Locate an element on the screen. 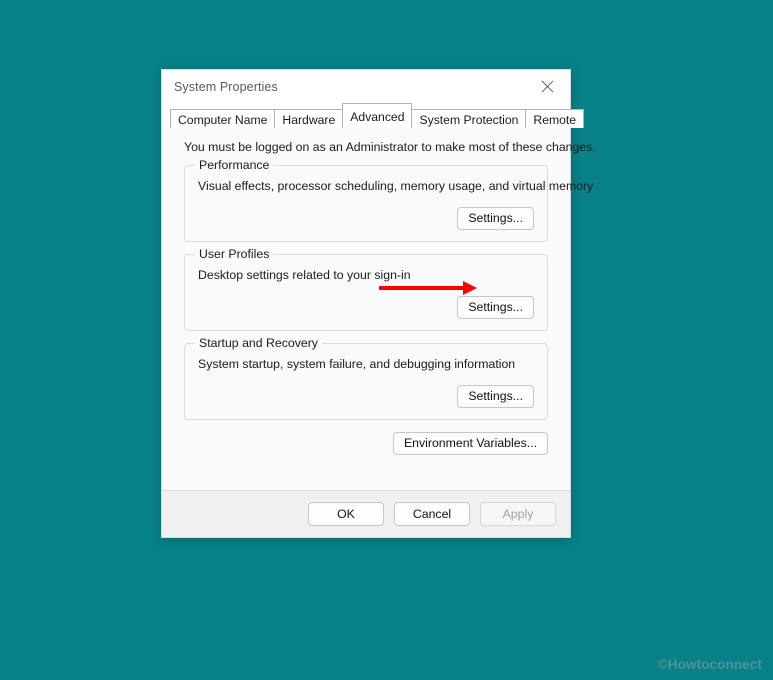  site-watermark: ©Howtoconnect is located at coordinates (709, 664).